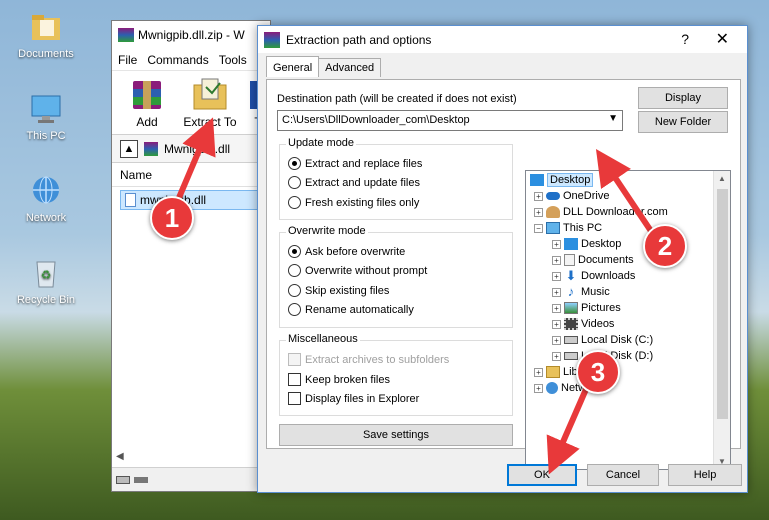 This screenshot has width=769, height=520. I want to click on step-badge-2: 2, so click(665, 246).